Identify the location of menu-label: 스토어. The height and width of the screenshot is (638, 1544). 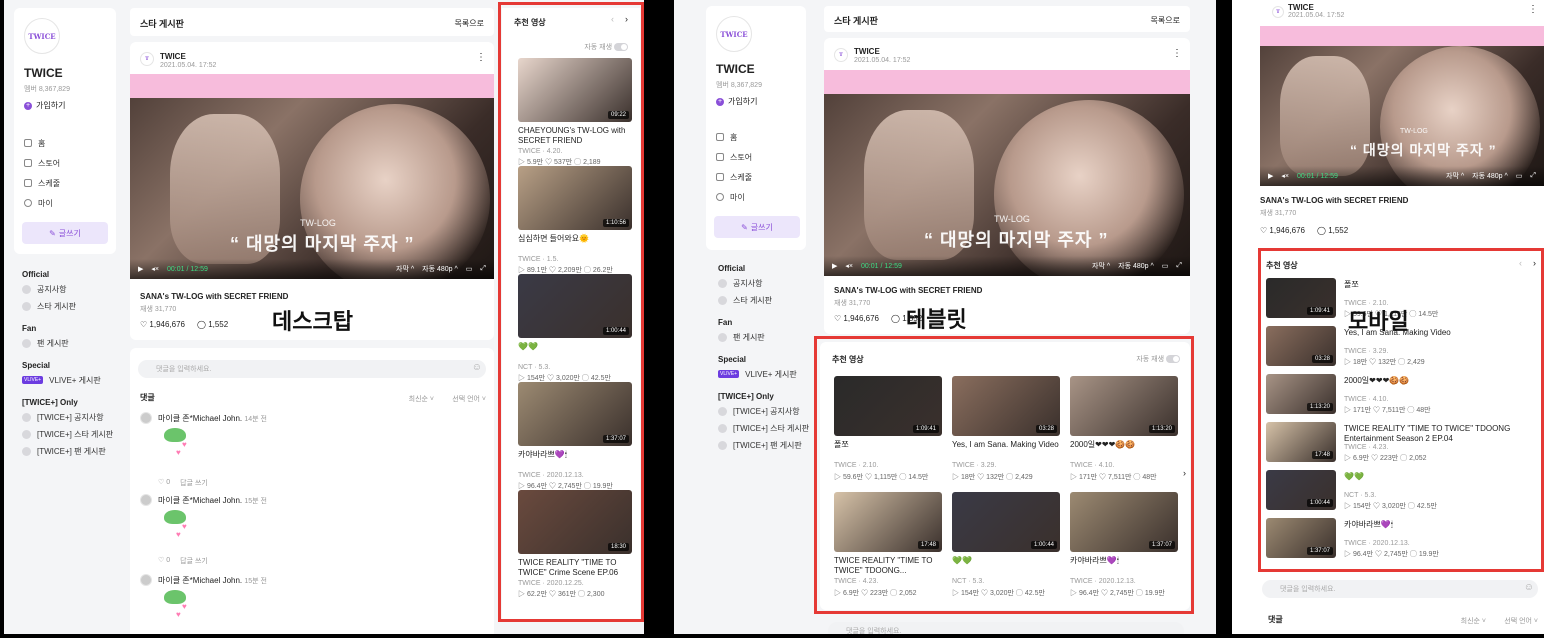
(741, 157).